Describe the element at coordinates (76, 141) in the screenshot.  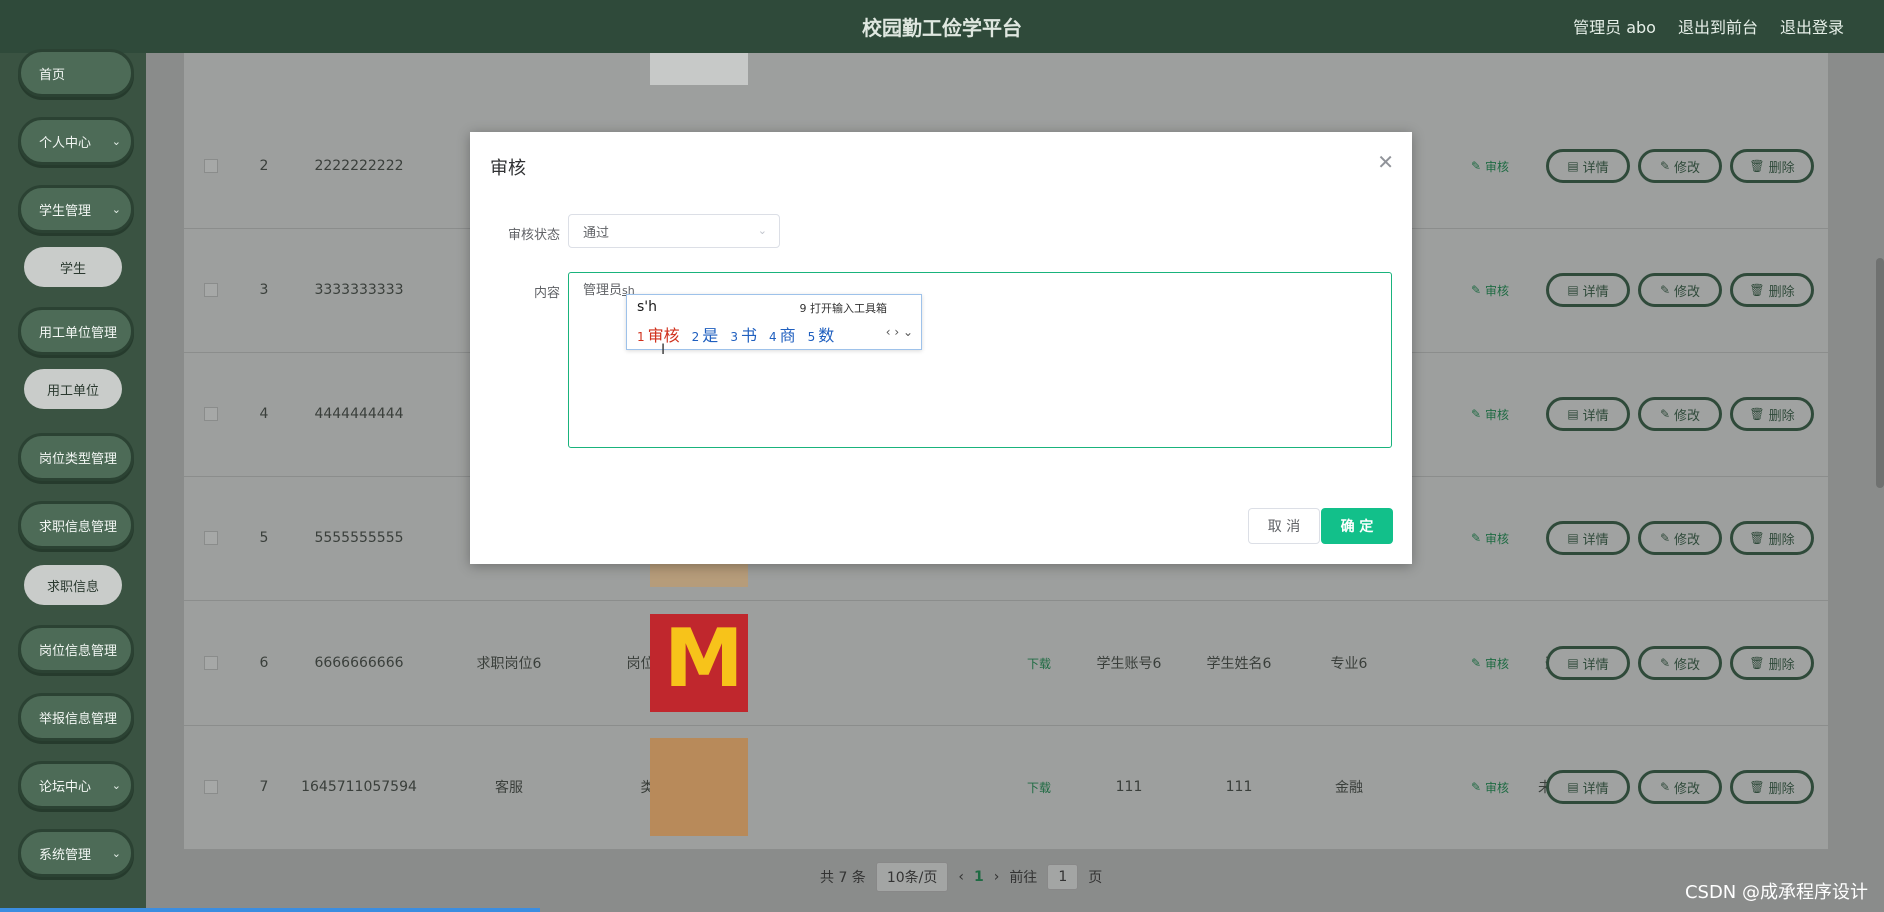
I see `sidebar-item-personal-center: 个人中心 ⌄` at that location.